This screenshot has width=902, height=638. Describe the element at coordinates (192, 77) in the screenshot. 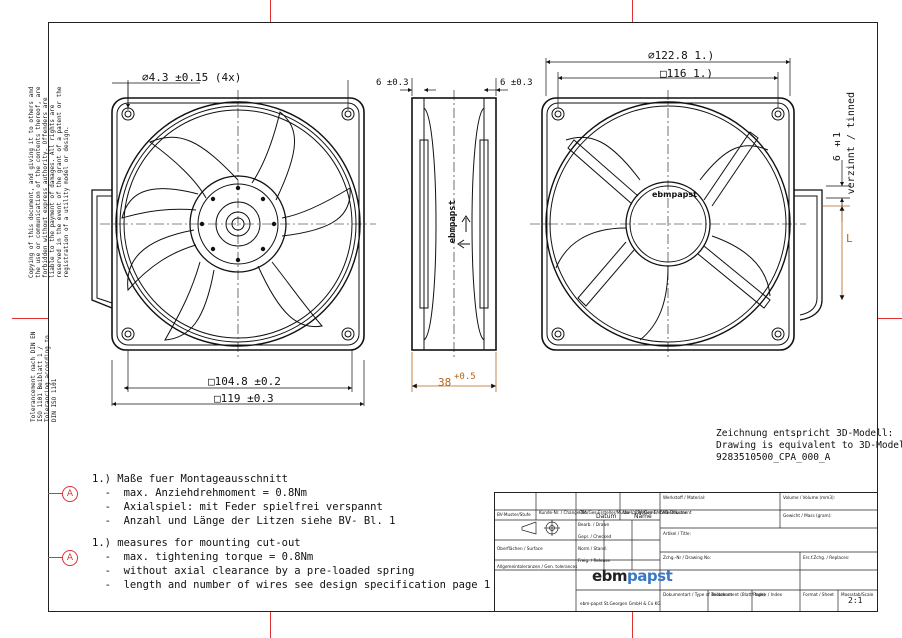

I see `hole-diameter-dim: ⌀4.3 ±0.15 (4x)` at that location.